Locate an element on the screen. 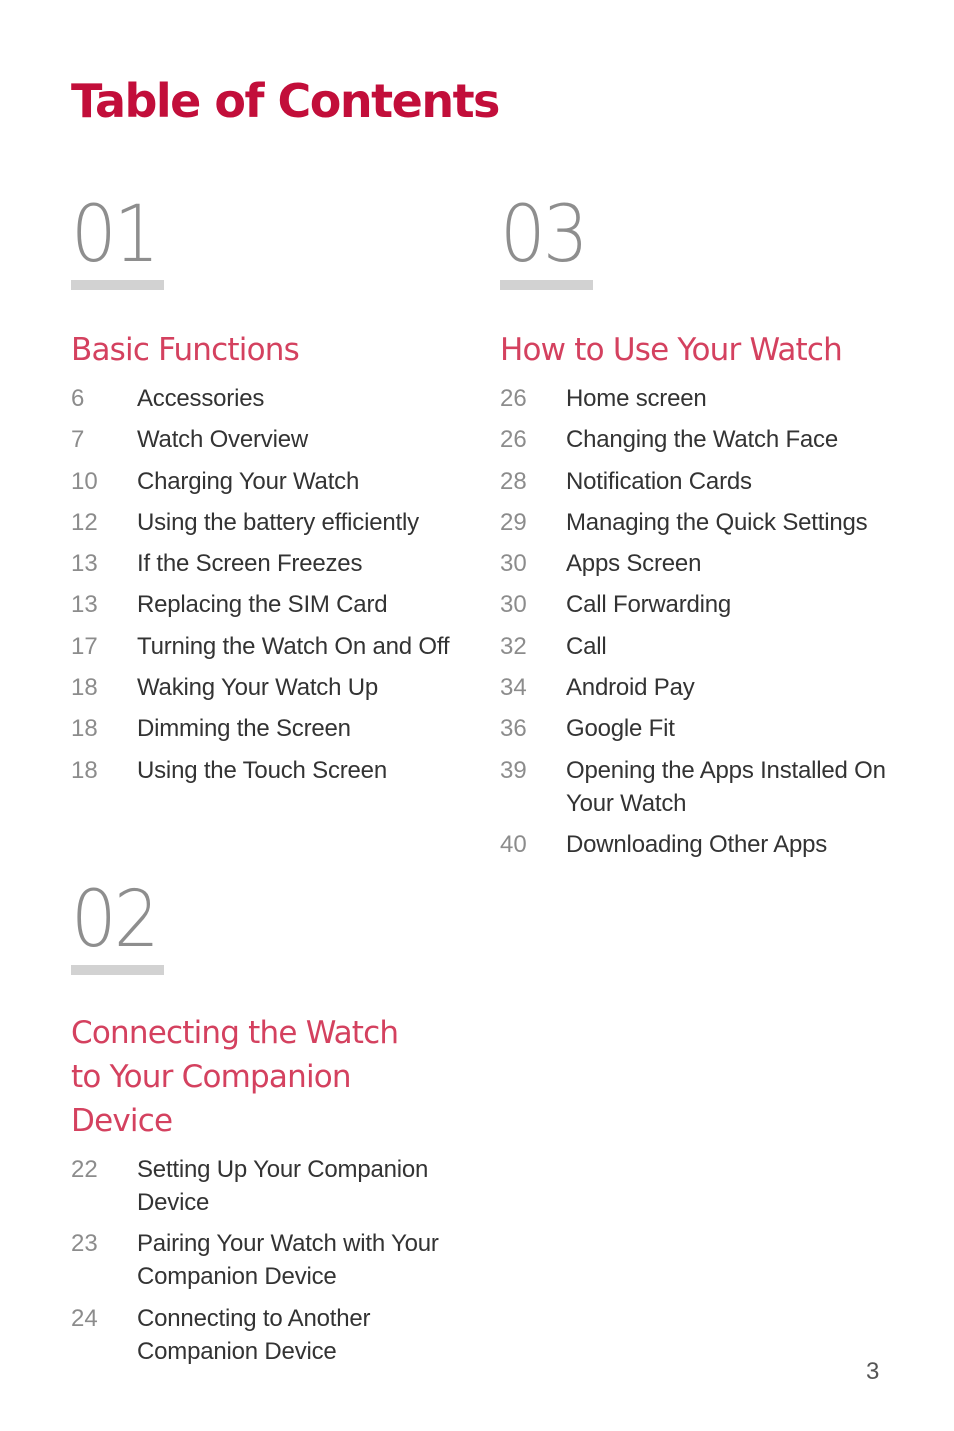 The width and height of the screenshot is (954, 1431). toc-entry-title: Google Fit is located at coordinates (733, 728).